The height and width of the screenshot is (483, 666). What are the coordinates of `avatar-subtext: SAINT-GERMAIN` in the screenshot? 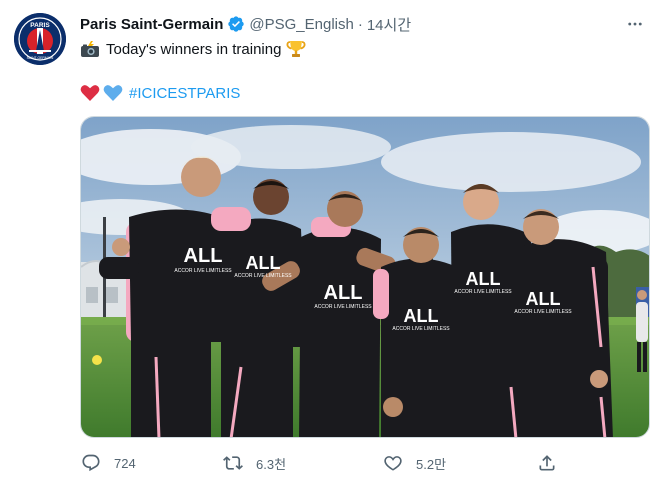 It's located at (40, 58).